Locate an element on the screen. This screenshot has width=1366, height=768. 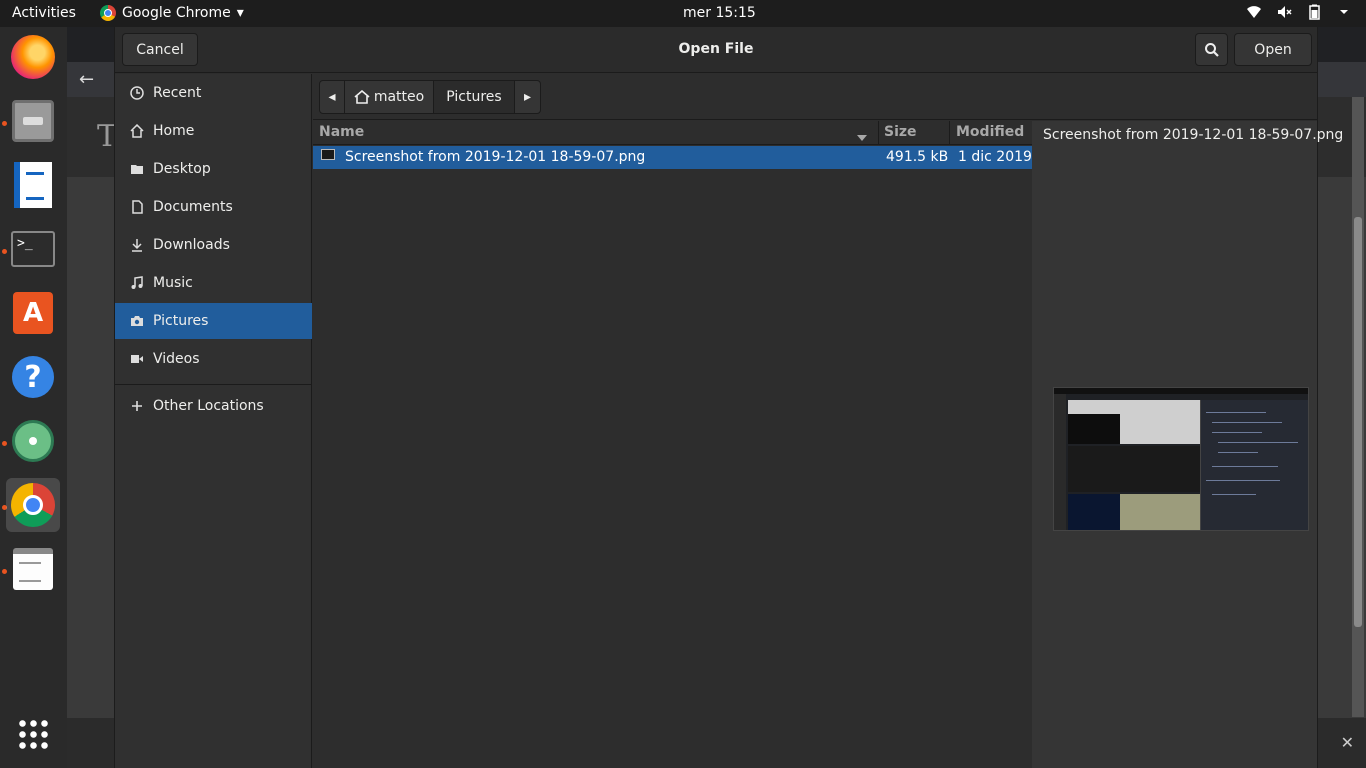
app-grid-icon is located at coordinates (33, 734).